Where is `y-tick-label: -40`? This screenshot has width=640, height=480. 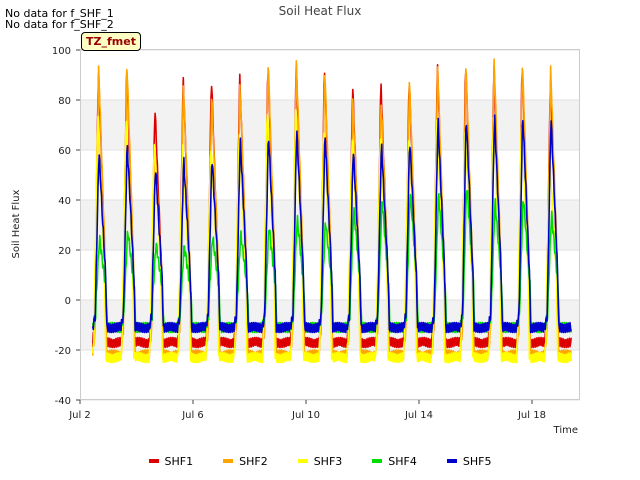
y-tick-label: -40 is located at coordinates (63, 401).